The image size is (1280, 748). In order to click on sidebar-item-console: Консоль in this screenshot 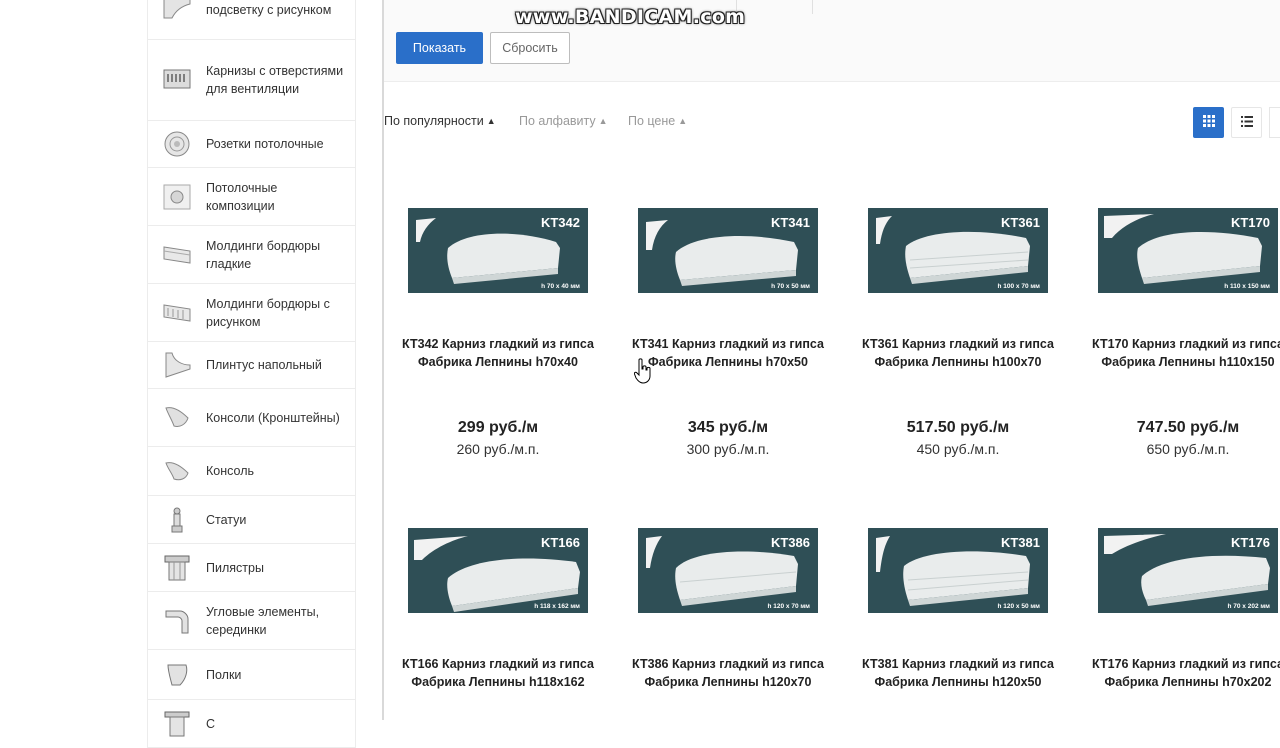, I will do `click(251, 471)`.